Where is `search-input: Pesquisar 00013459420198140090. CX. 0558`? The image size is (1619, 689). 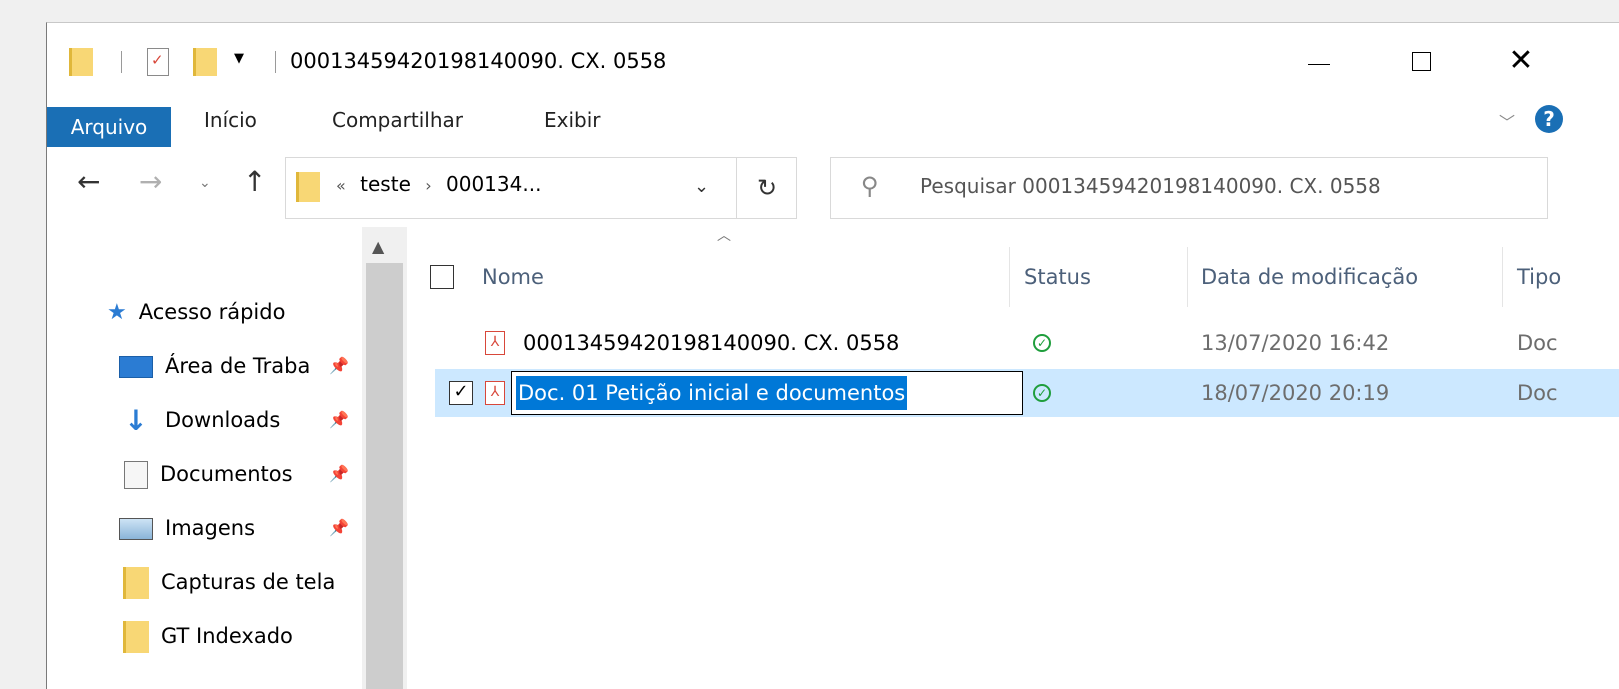
search-input: Pesquisar 00013459420198140090. CX. 0558 is located at coordinates (1150, 186).